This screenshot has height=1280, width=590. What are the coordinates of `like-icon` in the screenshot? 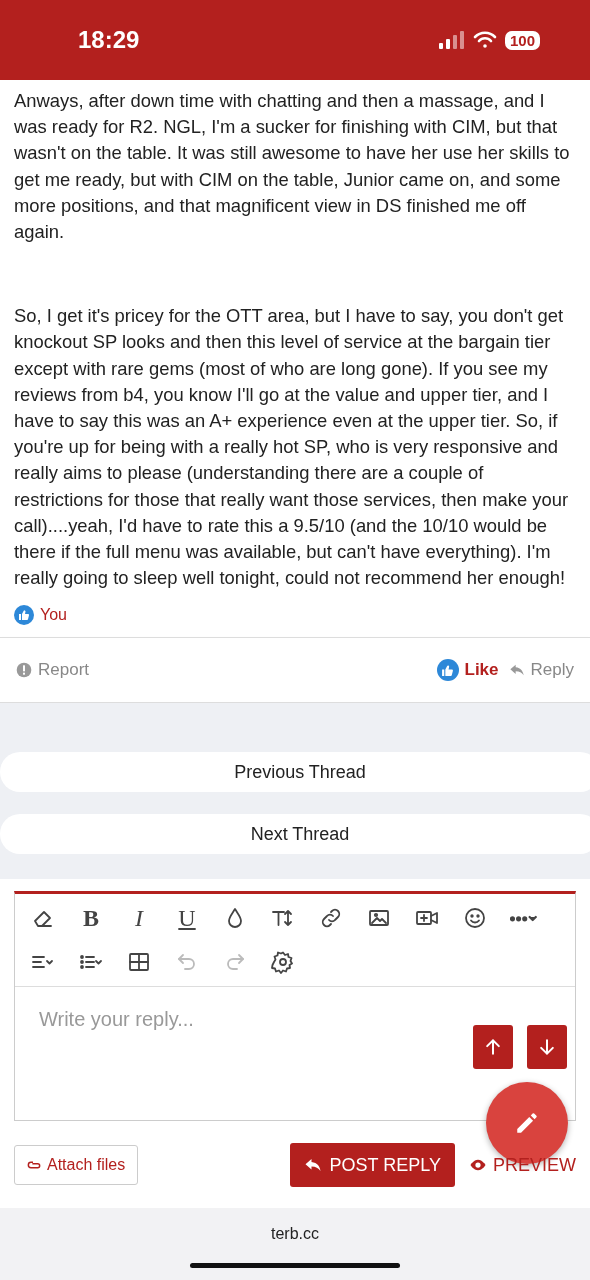 It's located at (24, 615).